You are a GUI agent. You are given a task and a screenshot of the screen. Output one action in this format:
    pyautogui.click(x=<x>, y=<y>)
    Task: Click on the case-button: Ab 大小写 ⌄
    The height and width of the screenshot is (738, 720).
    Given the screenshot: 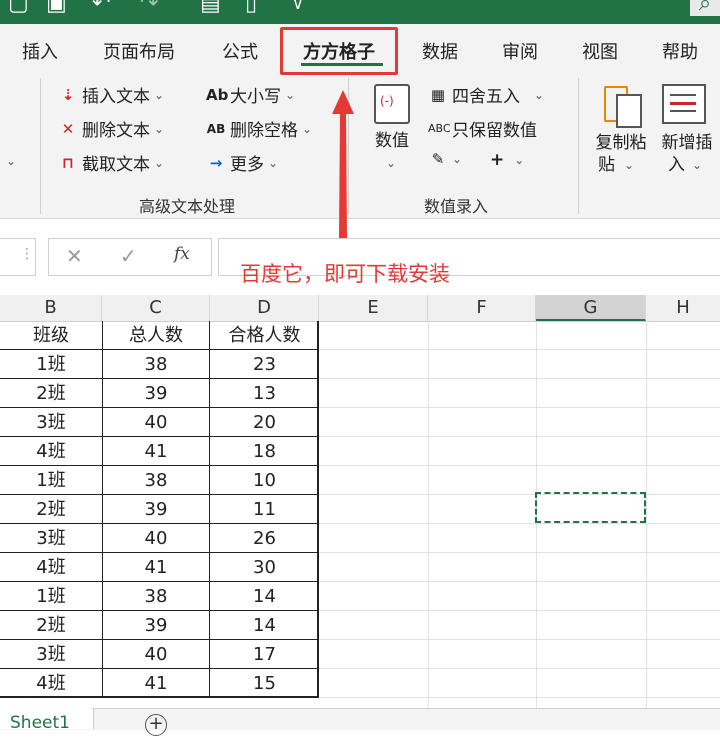 What is the action you would take?
    pyautogui.click(x=250, y=95)
    